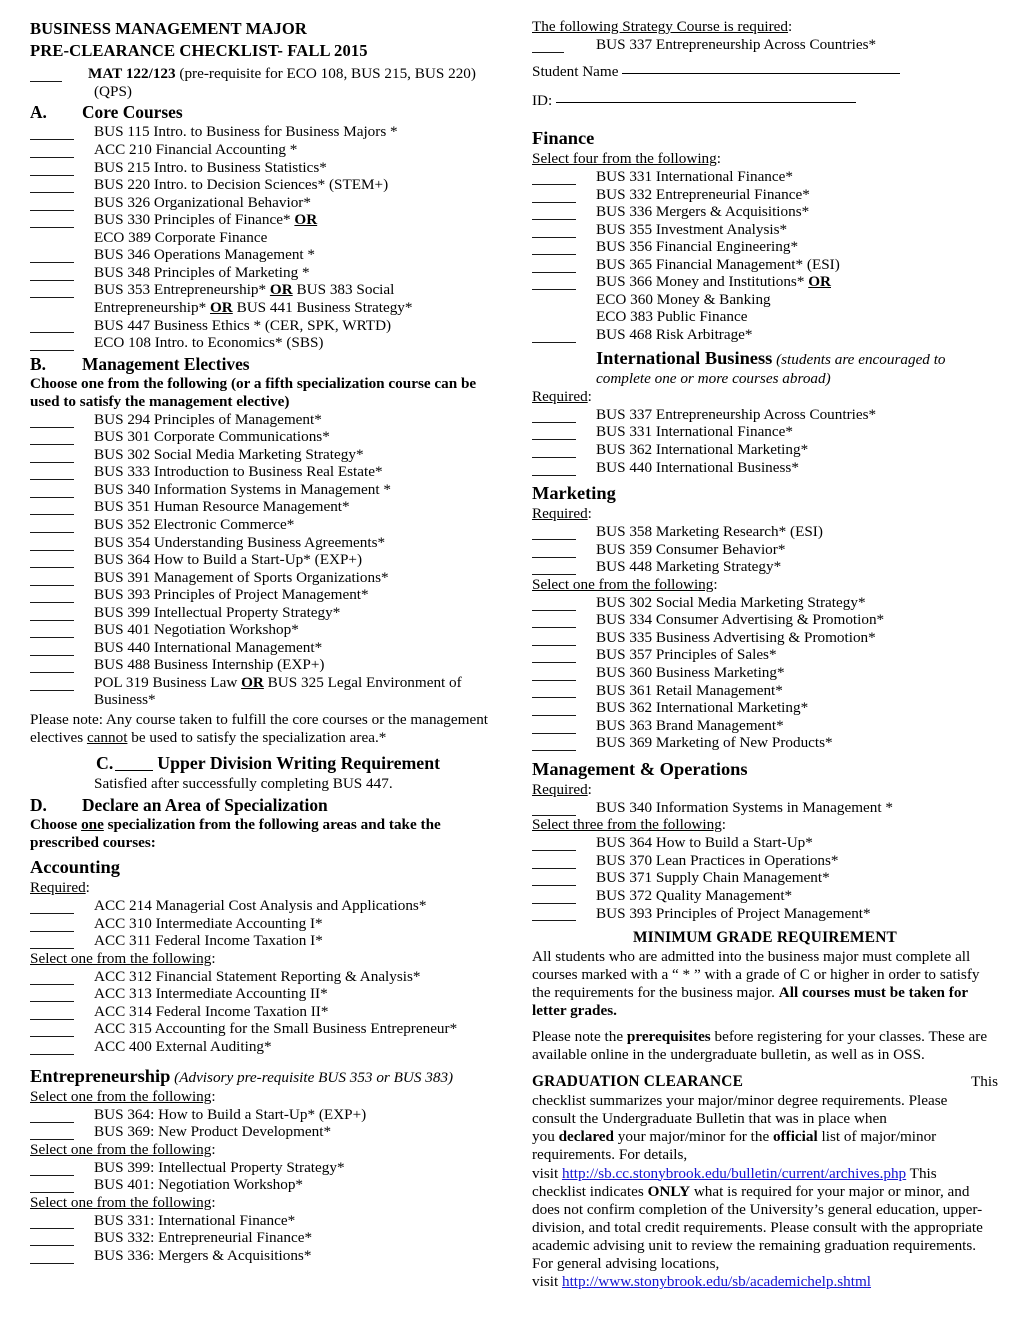  What do you see at coordinates (713, 282) in the screenshot?
I see `course-label: BUS 366 Money and Institutions* OR` at bounding box center [713, 282].